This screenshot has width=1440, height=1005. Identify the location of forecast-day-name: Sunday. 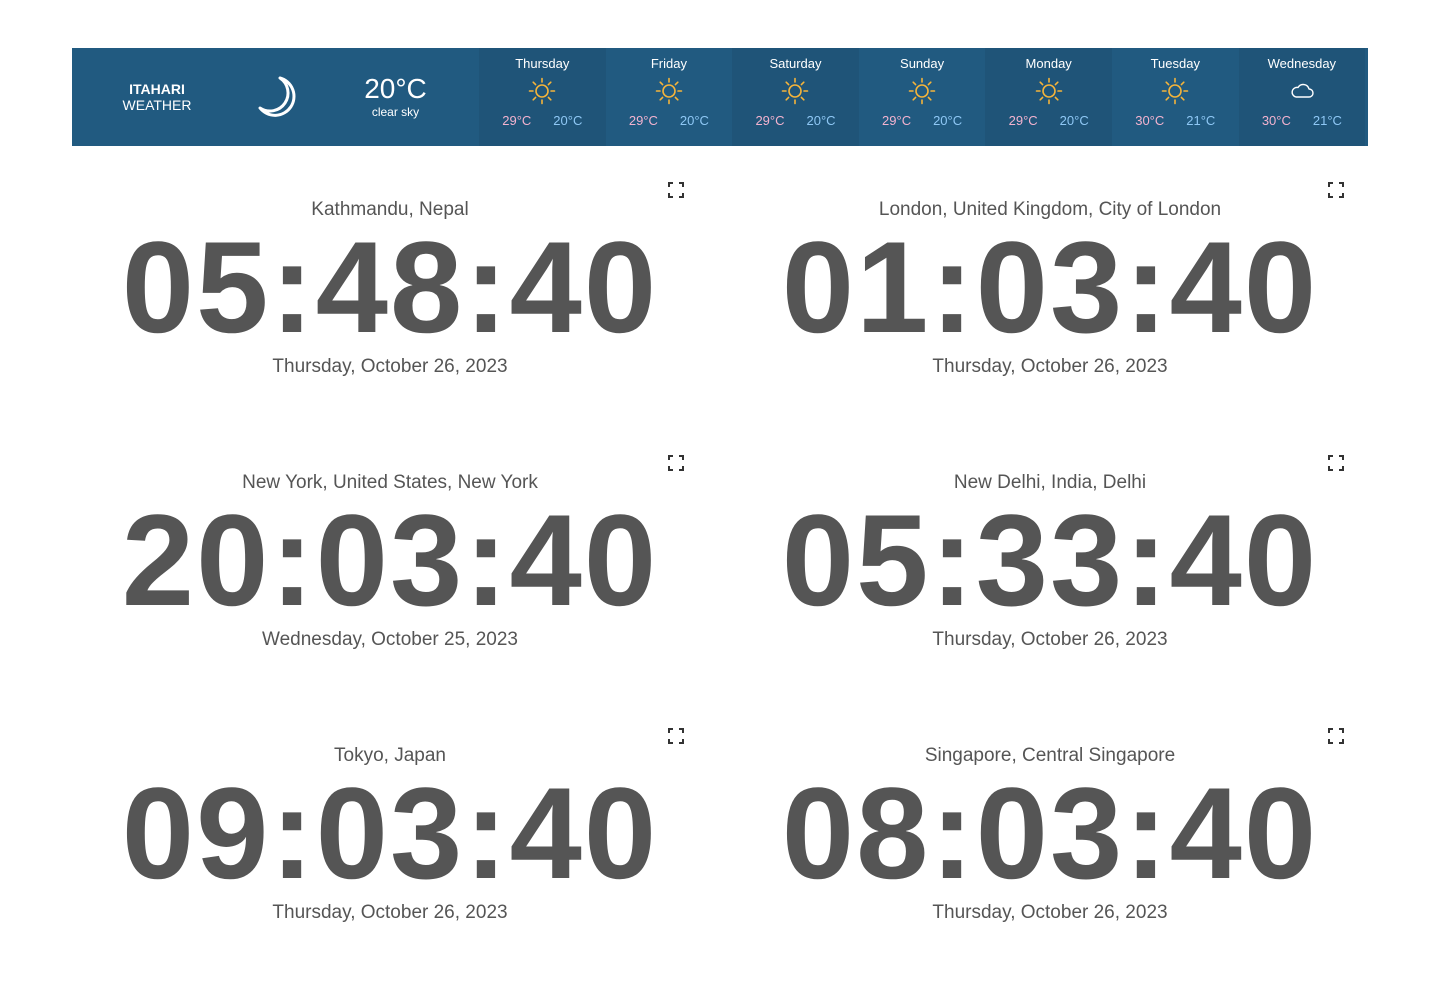
(922, 63).